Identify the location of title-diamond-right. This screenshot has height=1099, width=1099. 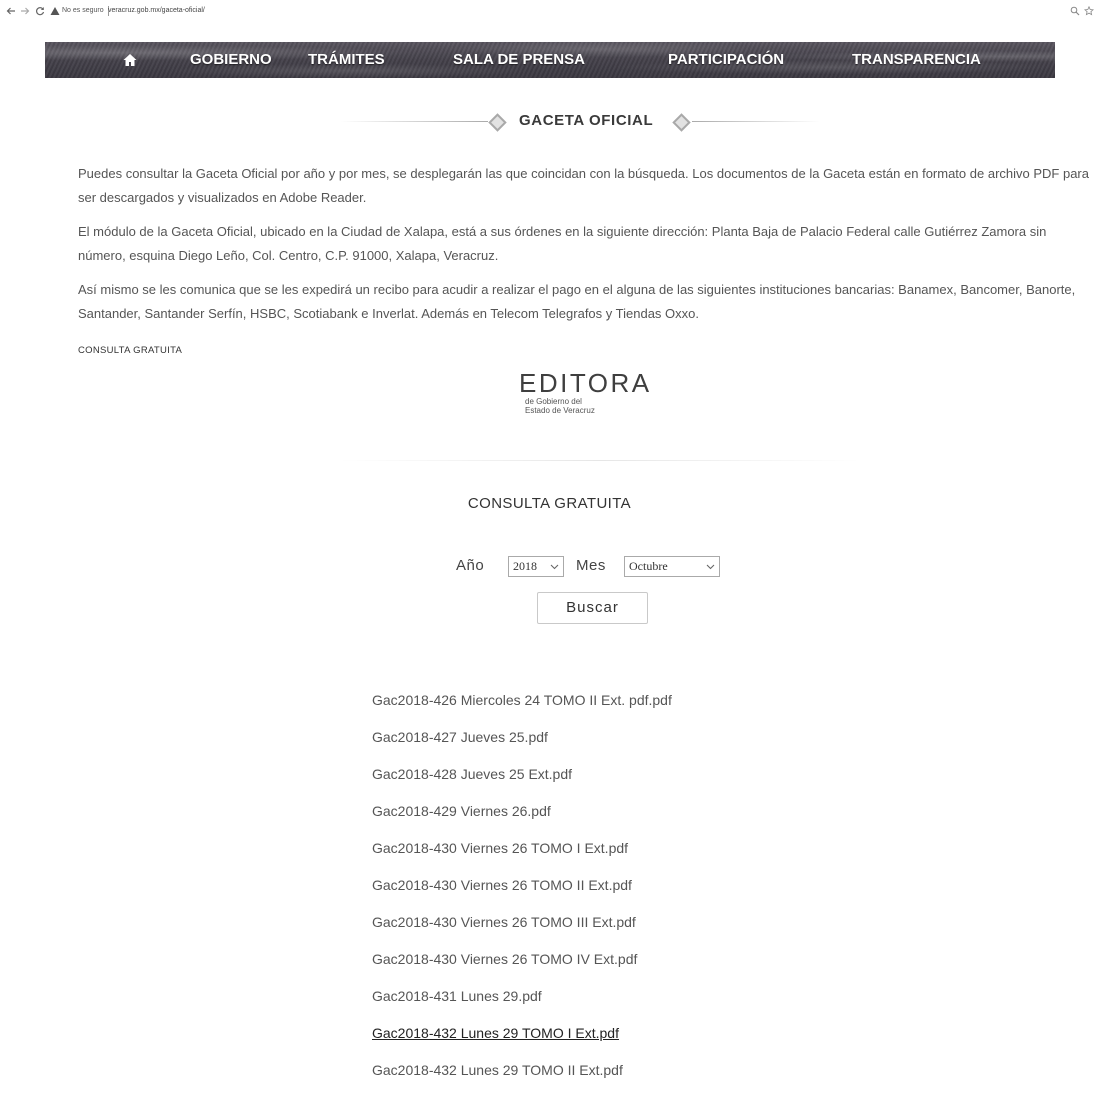
(681, 122).